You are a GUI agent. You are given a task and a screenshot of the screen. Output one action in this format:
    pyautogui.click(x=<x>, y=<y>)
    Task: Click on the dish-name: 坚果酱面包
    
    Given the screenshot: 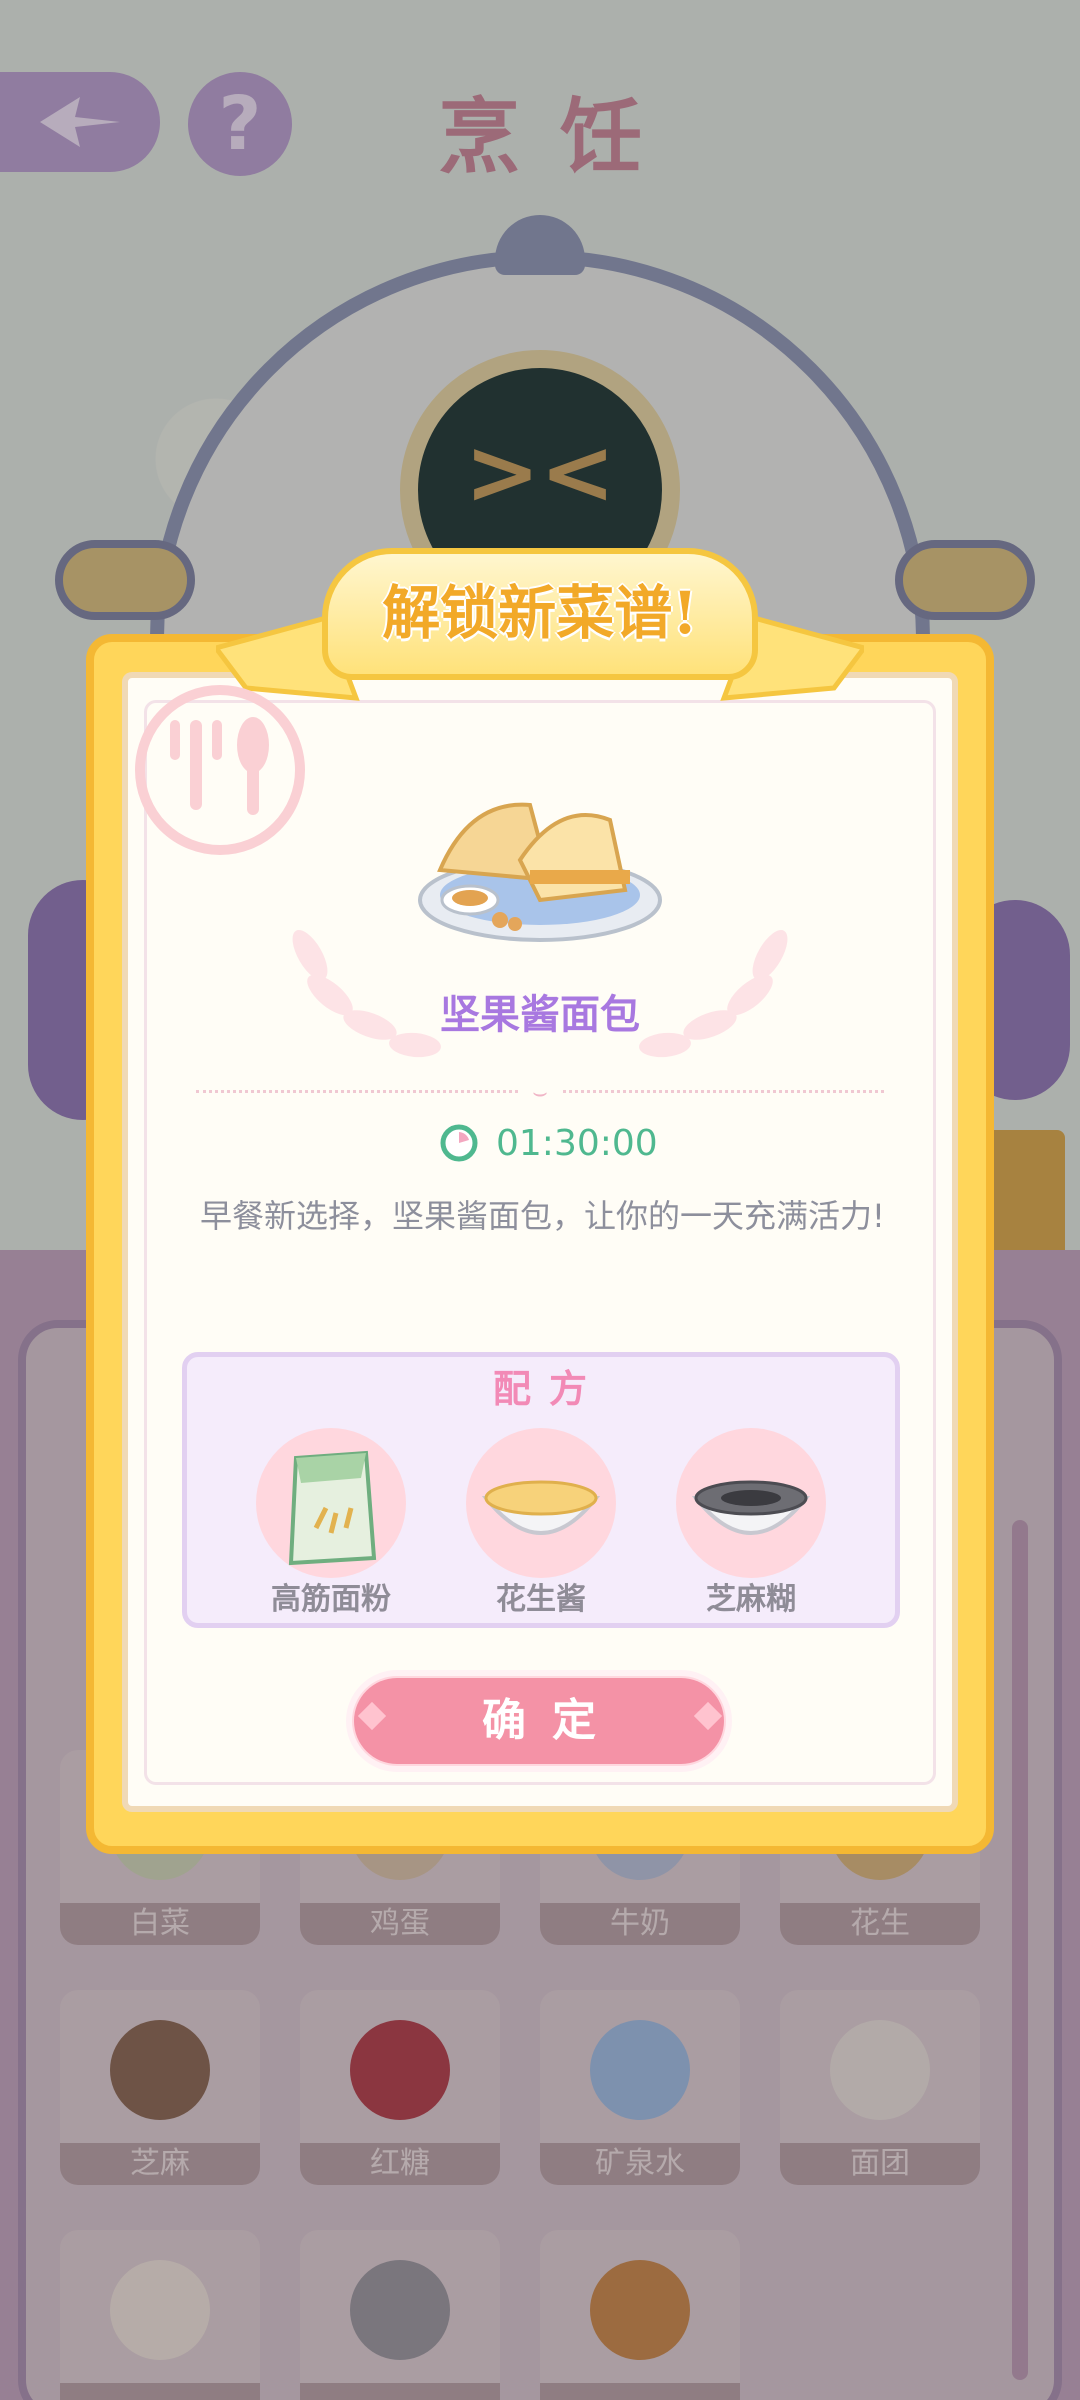 What is the action you would take?
    pyautogui.click(x=540, y=1015)
    